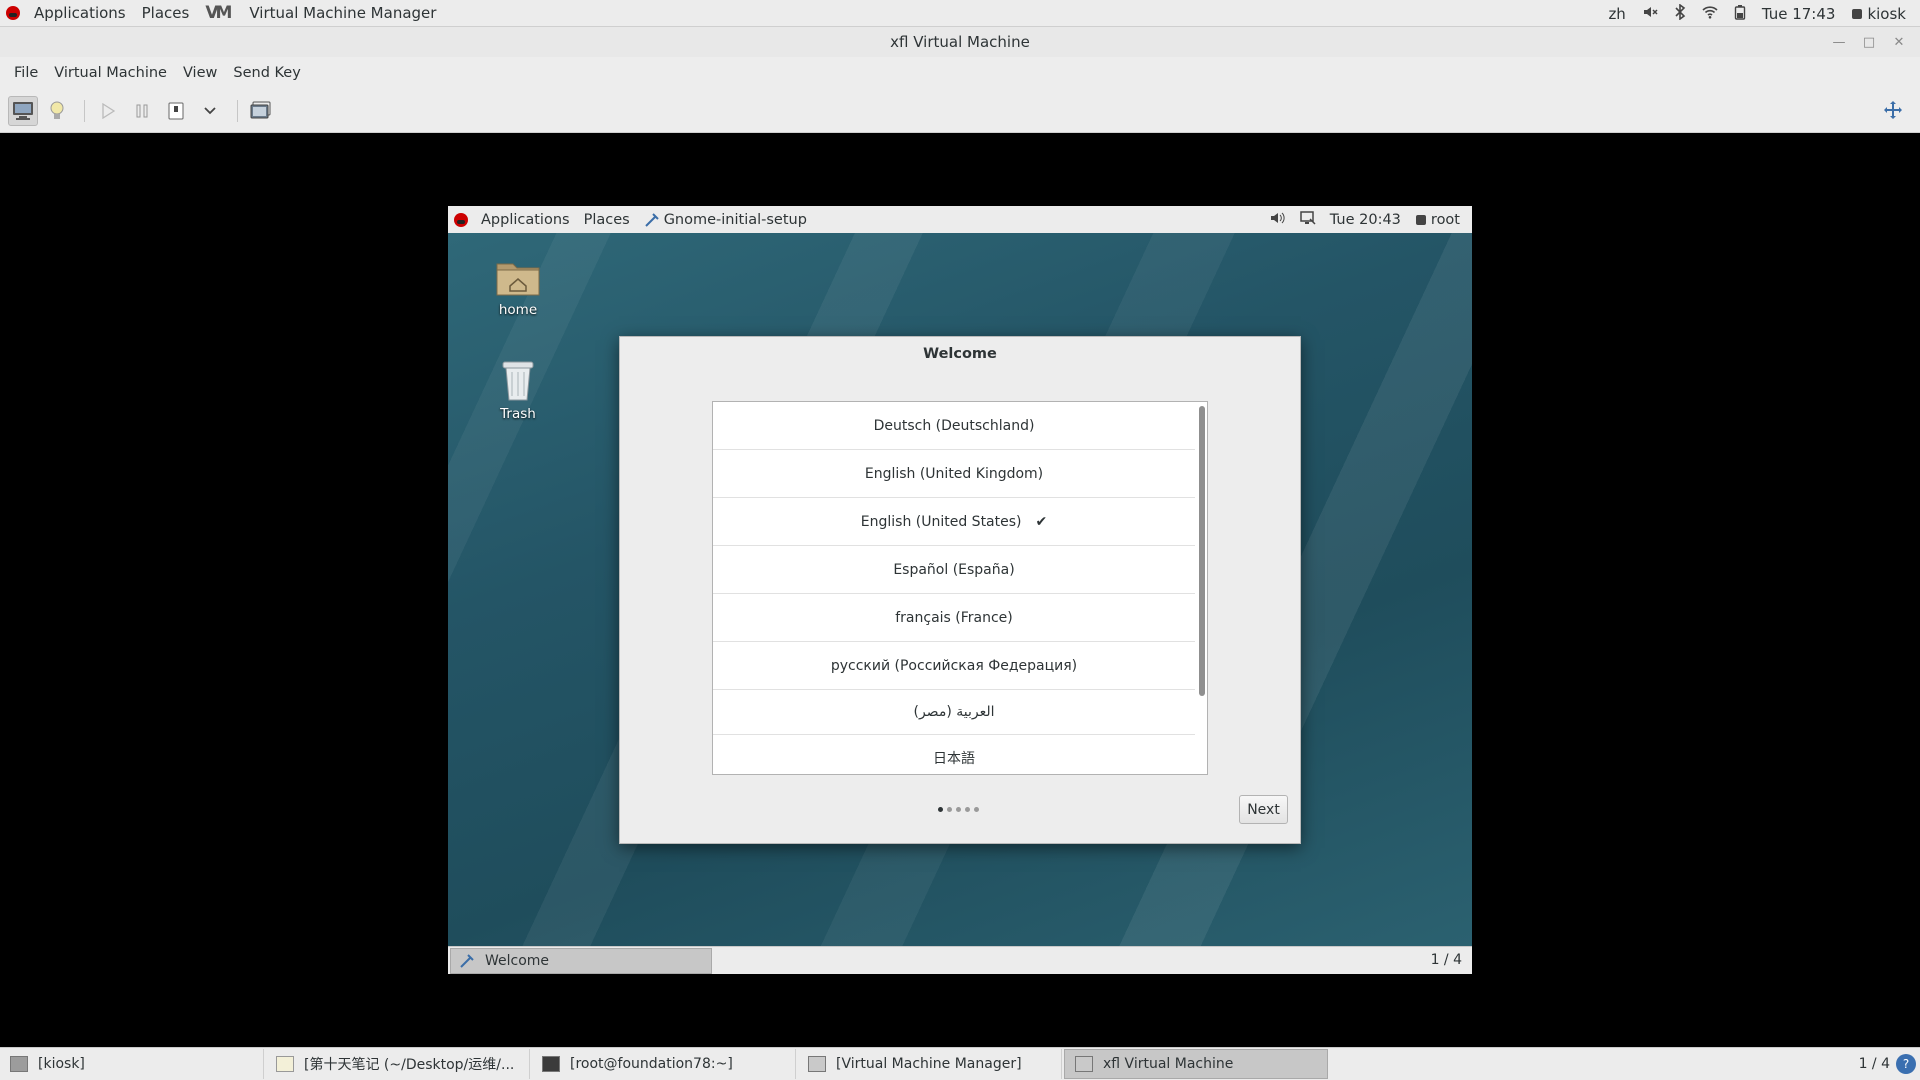 This screenshot has width=1920, height=1080. I want to click on language-label: Español (España), so click(954, 569).